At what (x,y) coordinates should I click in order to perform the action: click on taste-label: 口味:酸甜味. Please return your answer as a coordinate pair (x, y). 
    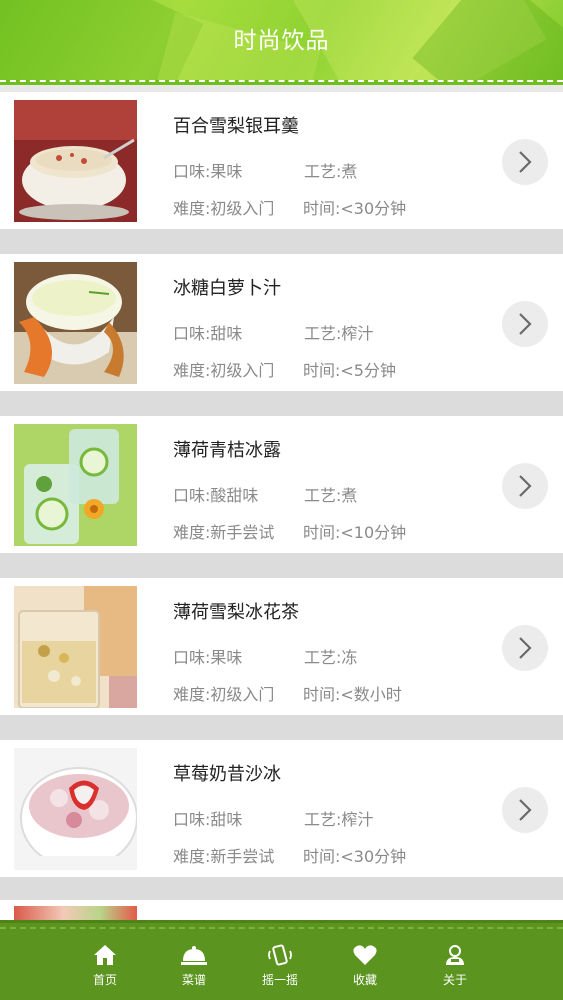
    Looking at the image, I should click on (216, 495).